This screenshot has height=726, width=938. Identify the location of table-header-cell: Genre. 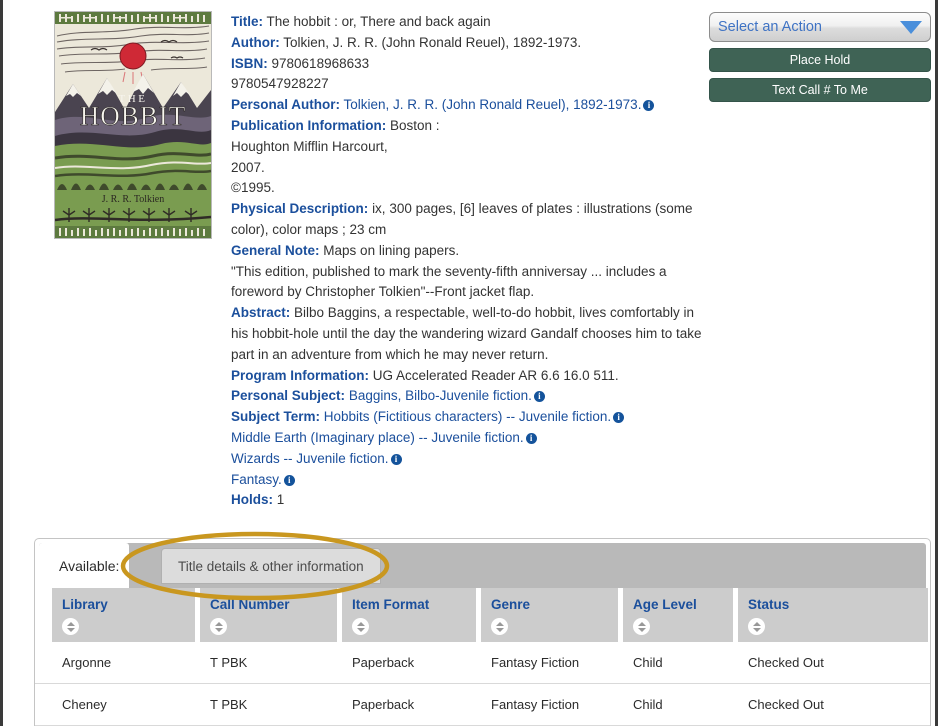
(549, 615).